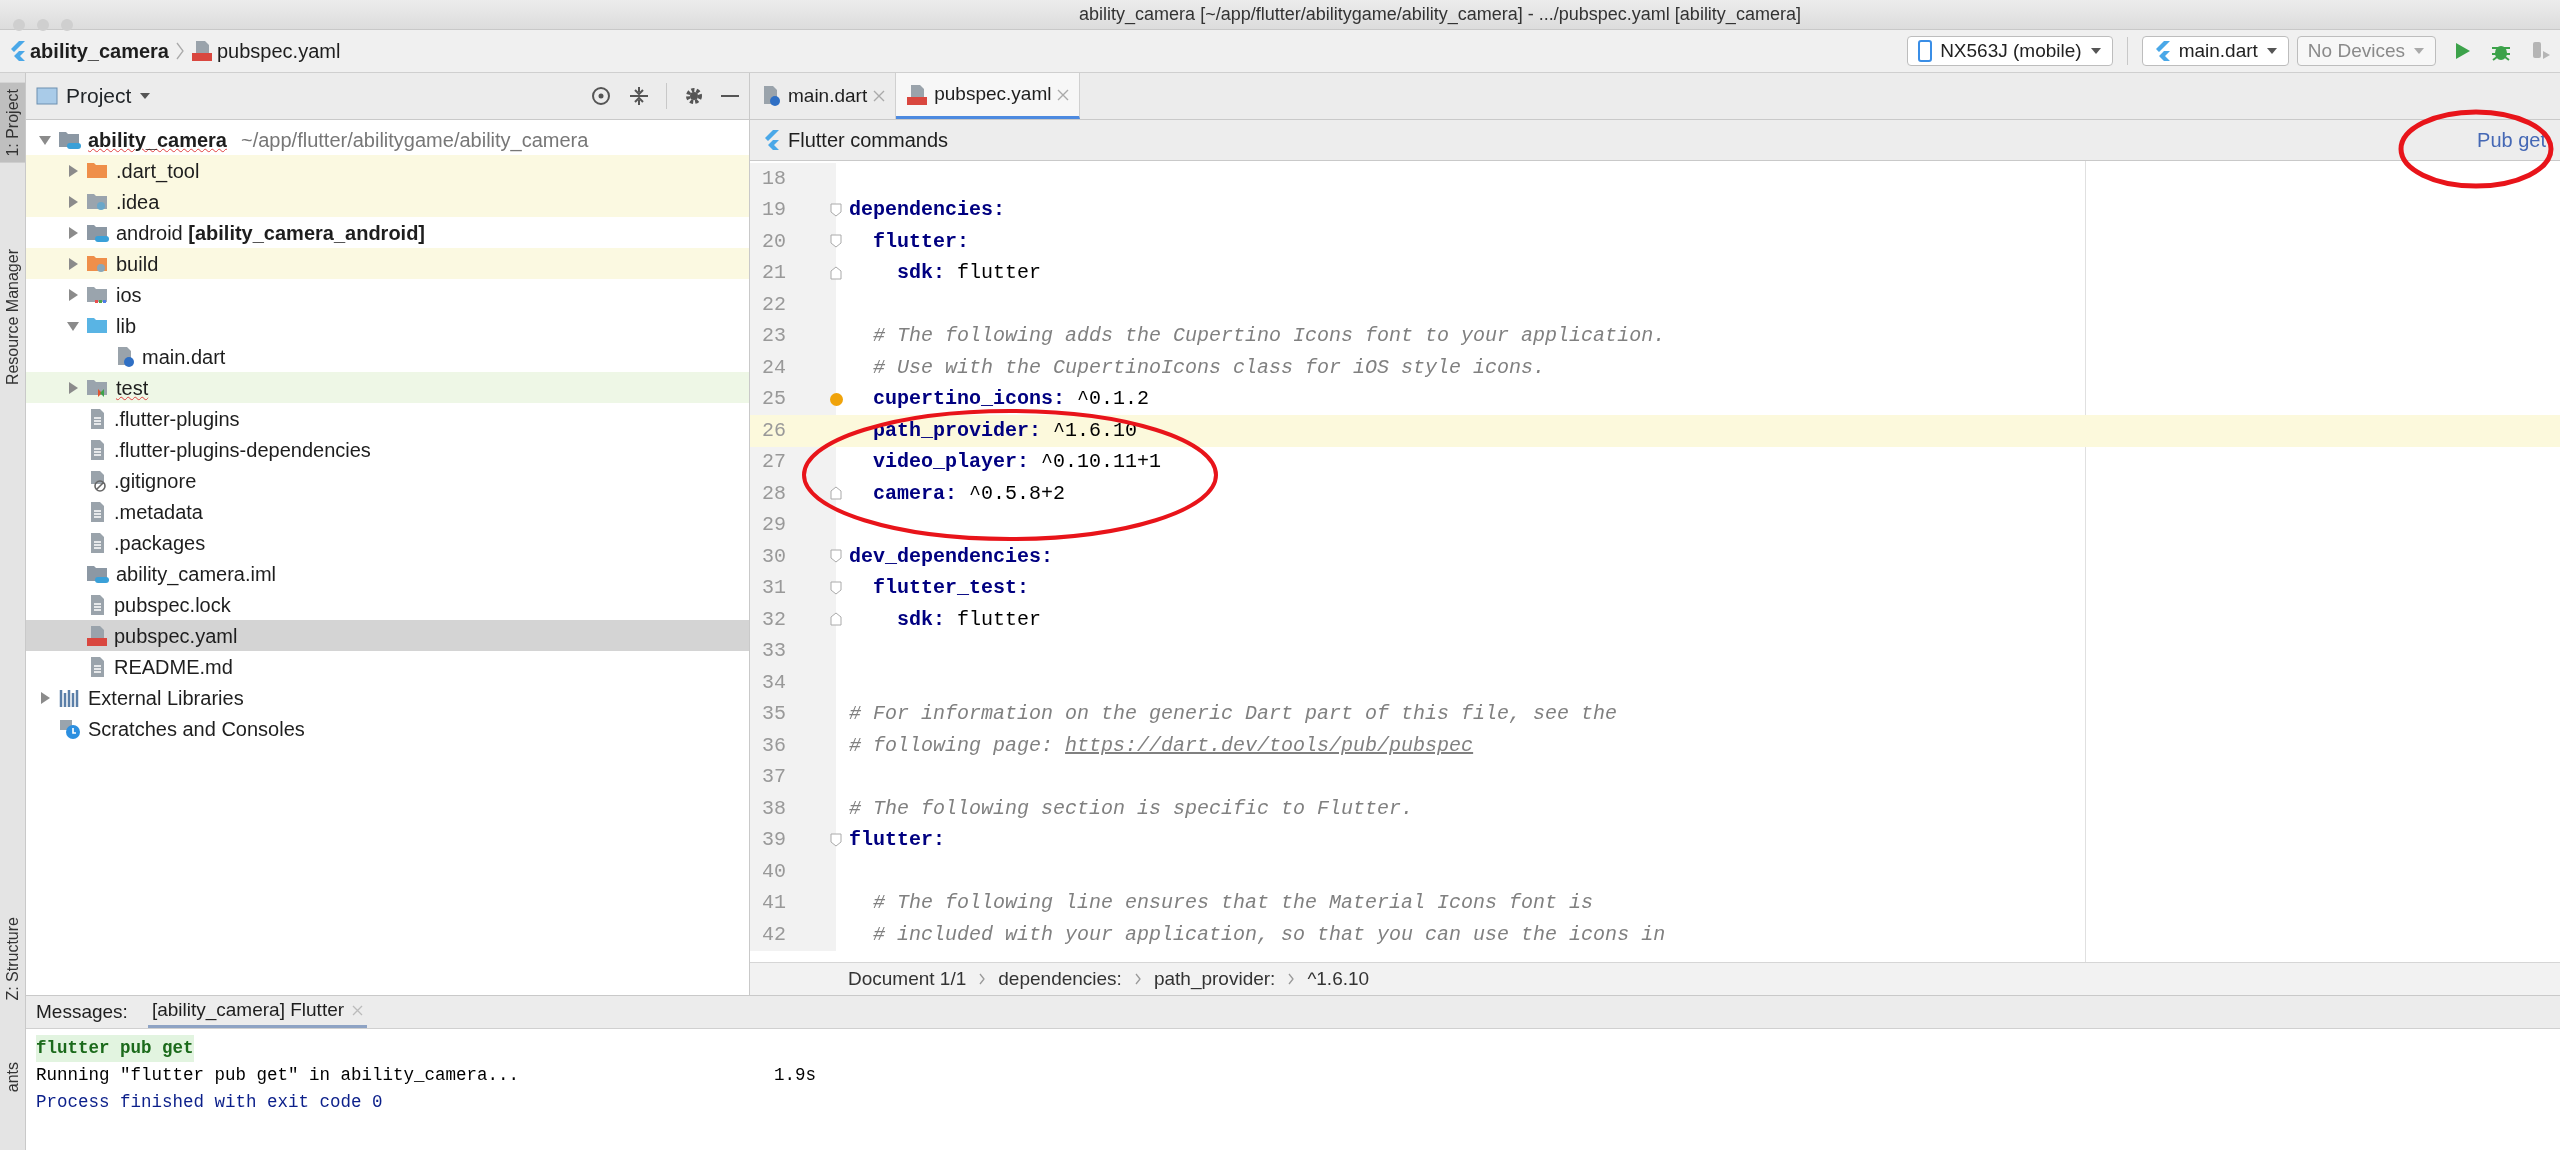  I want to click on link: https://dart.dev/tools/pub/pubspec, so click(1269, 745).